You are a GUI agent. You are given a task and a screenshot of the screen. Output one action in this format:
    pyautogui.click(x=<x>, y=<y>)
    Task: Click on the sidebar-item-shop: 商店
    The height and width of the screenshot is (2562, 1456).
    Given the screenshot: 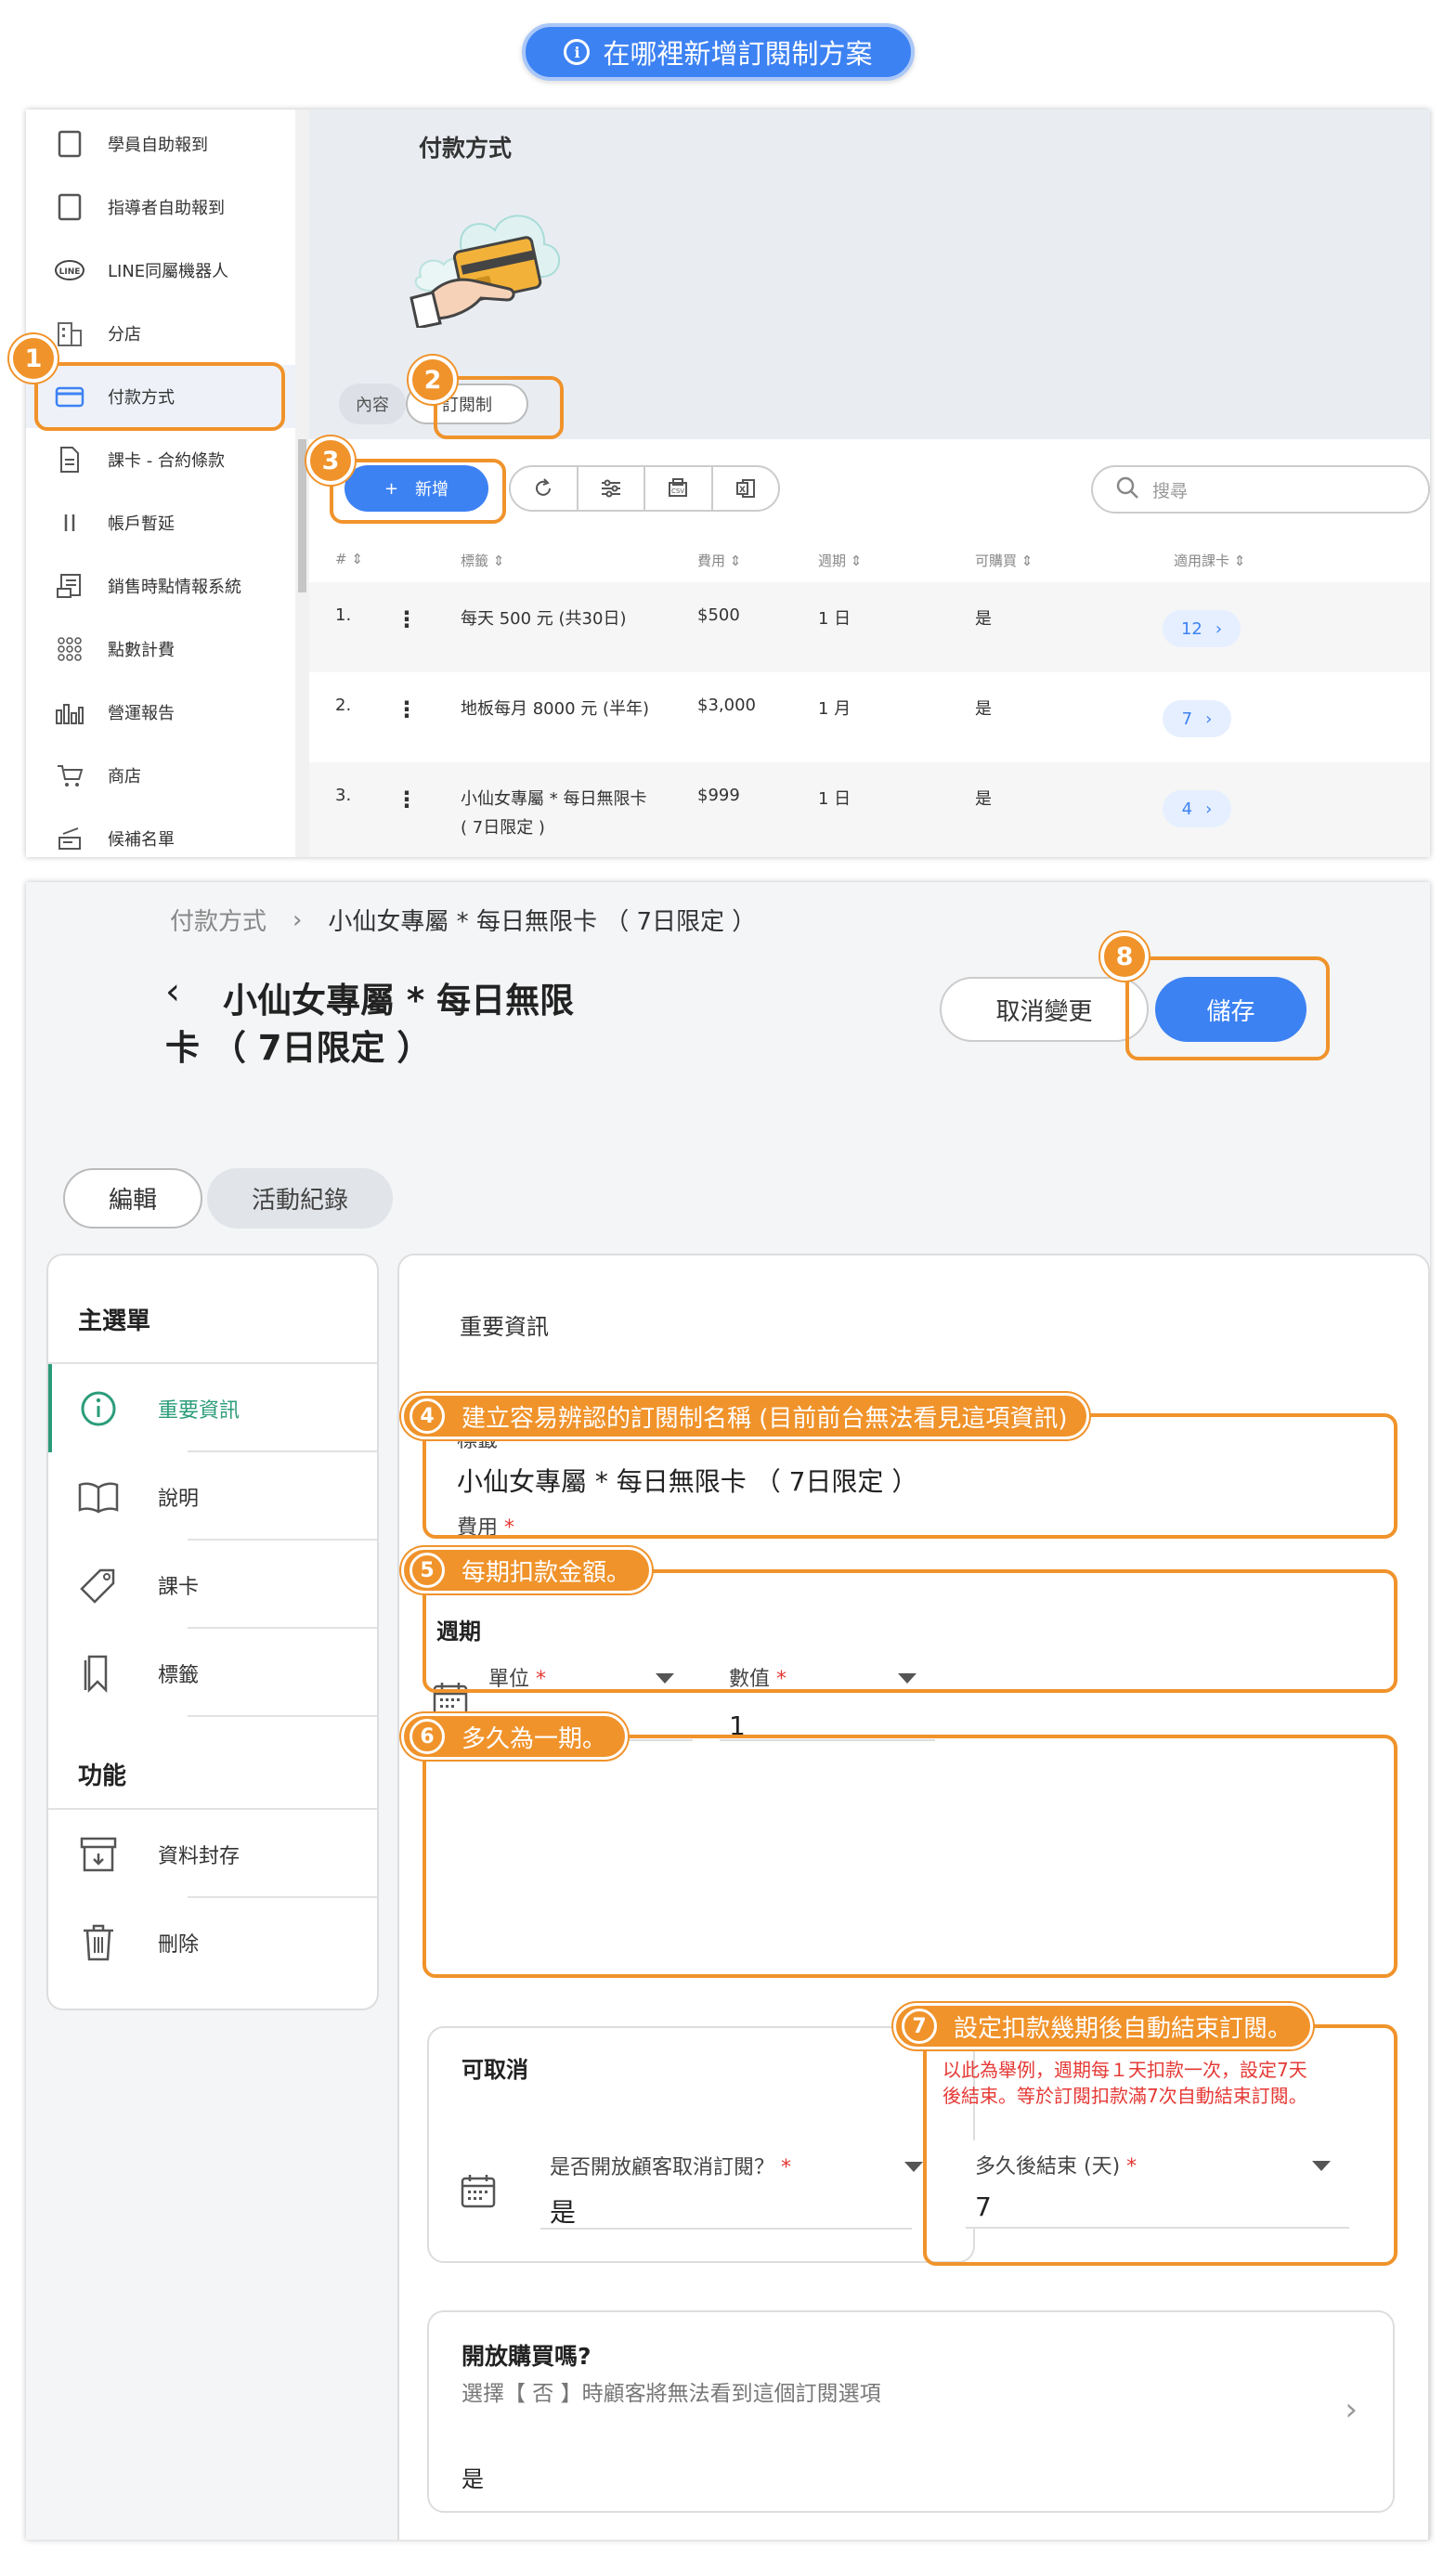 What is the action you would take?
    pyautogui.click(x=160, y=775)
    